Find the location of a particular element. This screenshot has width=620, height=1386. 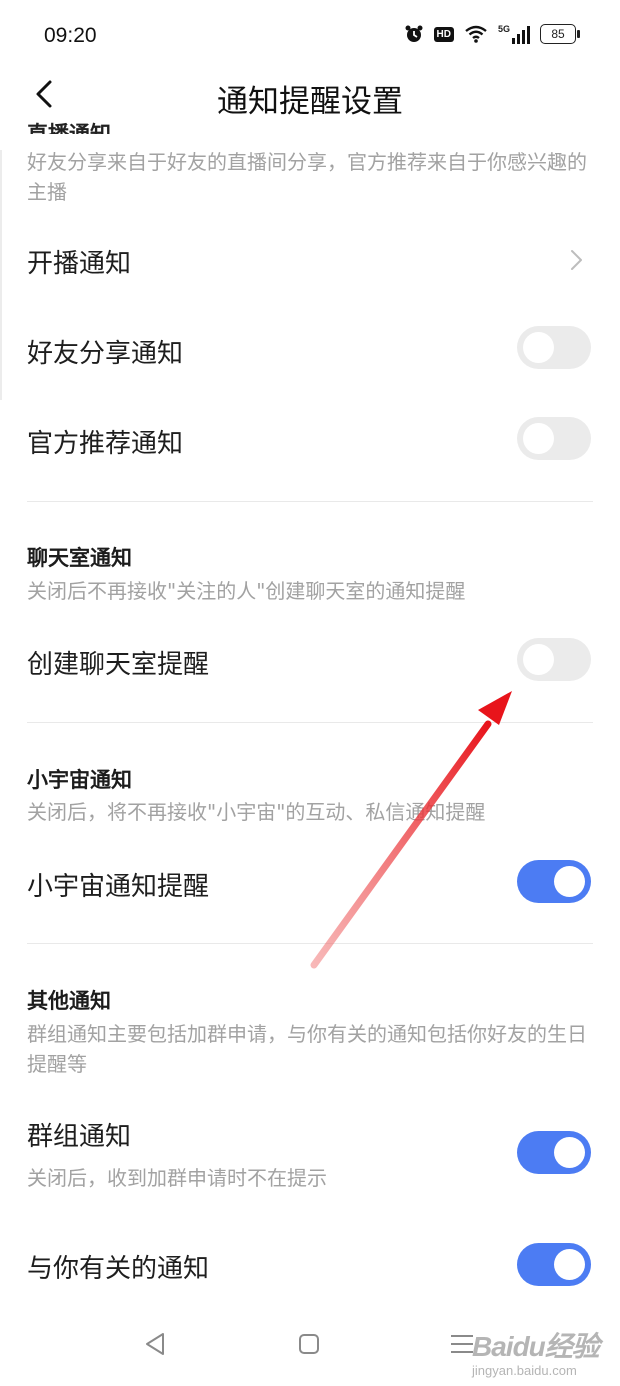

chatroom-section-description: 关闭后不再接收"关注的人"创建聊天室的通知提醒 is located at coordinates (246, 591).